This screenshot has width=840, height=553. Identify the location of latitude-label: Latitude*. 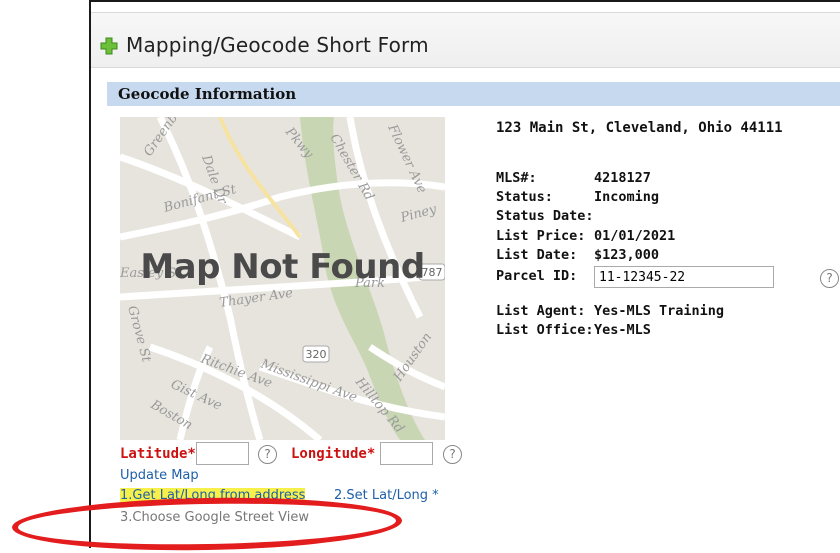
(158, 454).